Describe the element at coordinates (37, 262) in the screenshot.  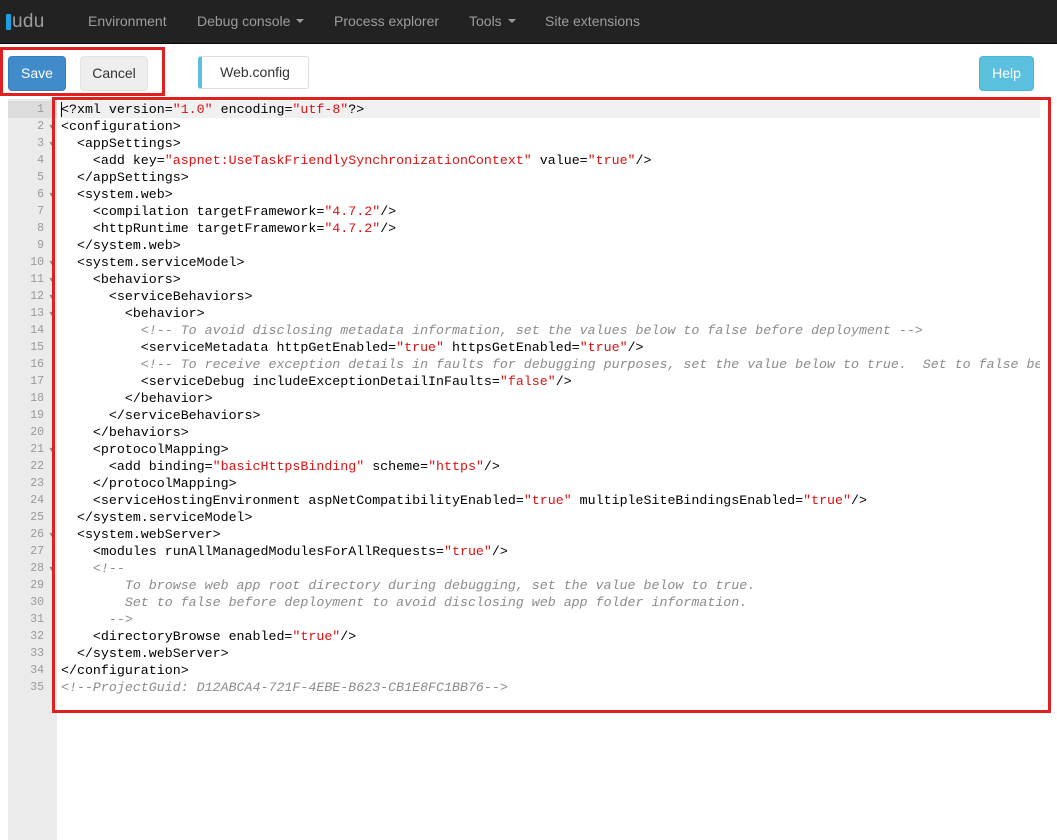
I see `line-number: 10` at that location.